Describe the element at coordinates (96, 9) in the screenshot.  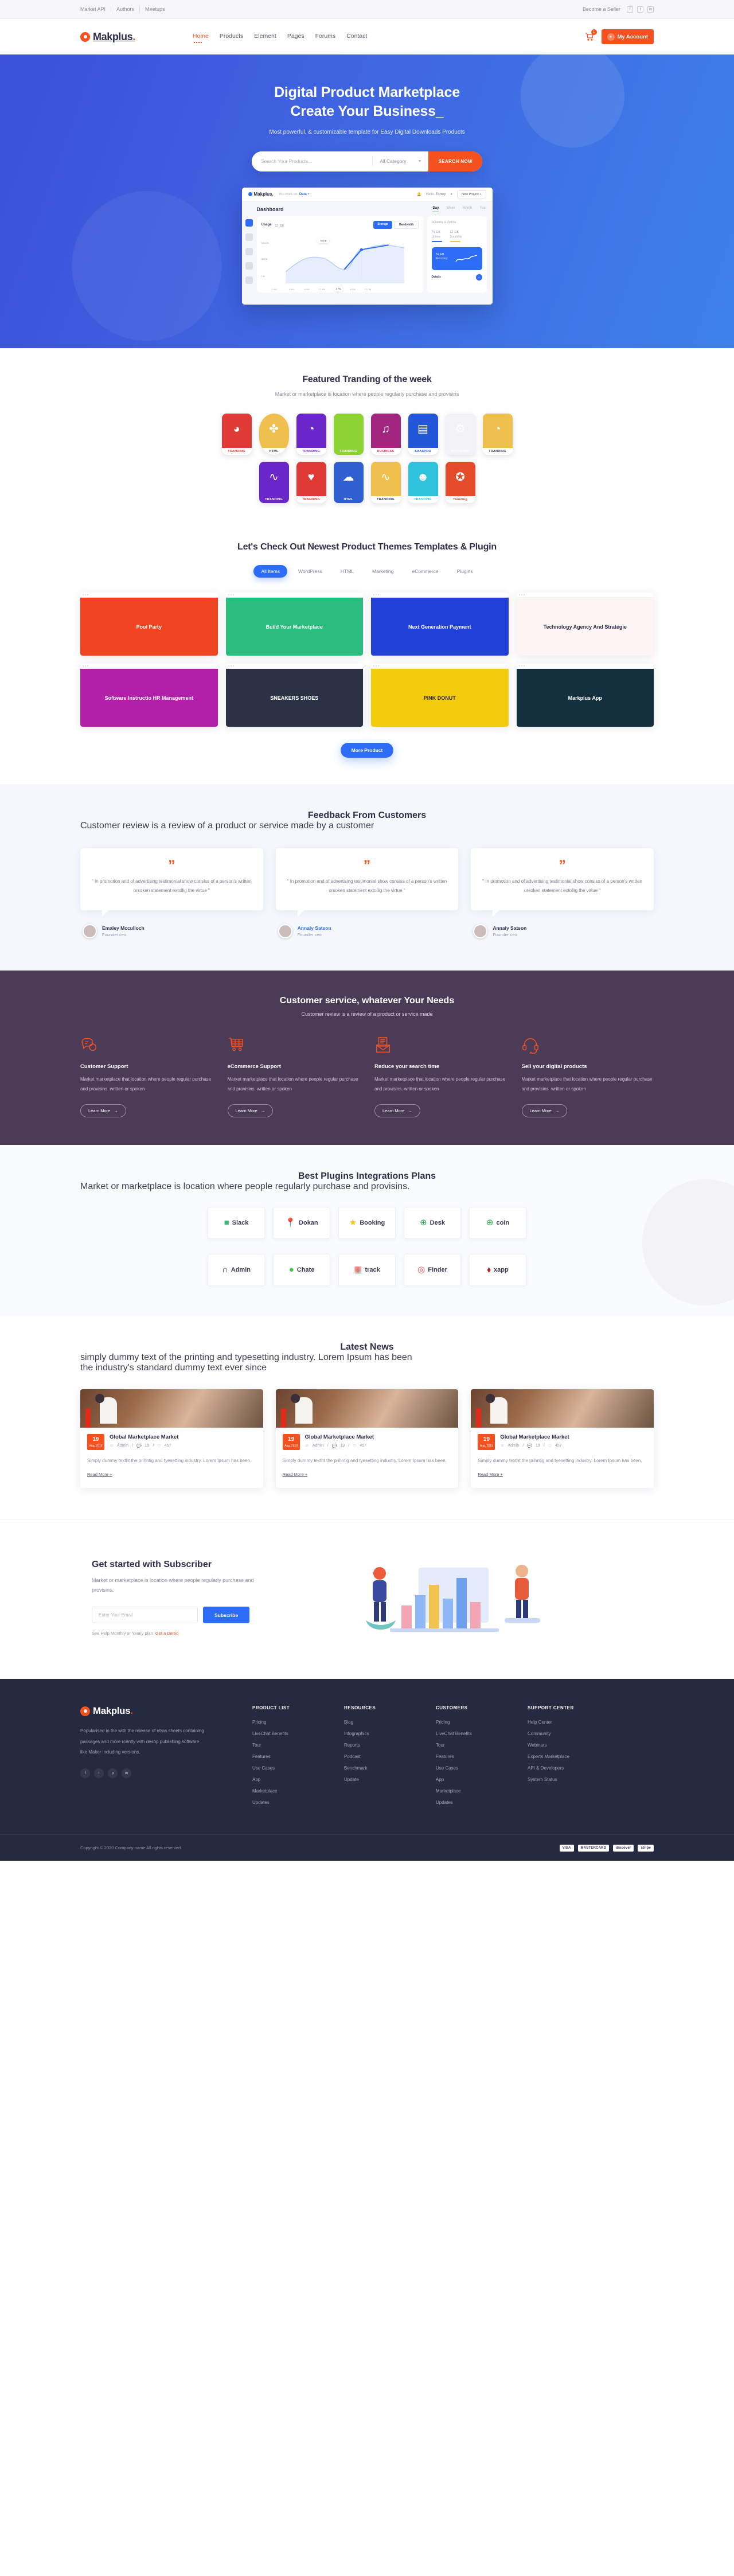
I see `topbar-link-market-api: Market API` at that location.